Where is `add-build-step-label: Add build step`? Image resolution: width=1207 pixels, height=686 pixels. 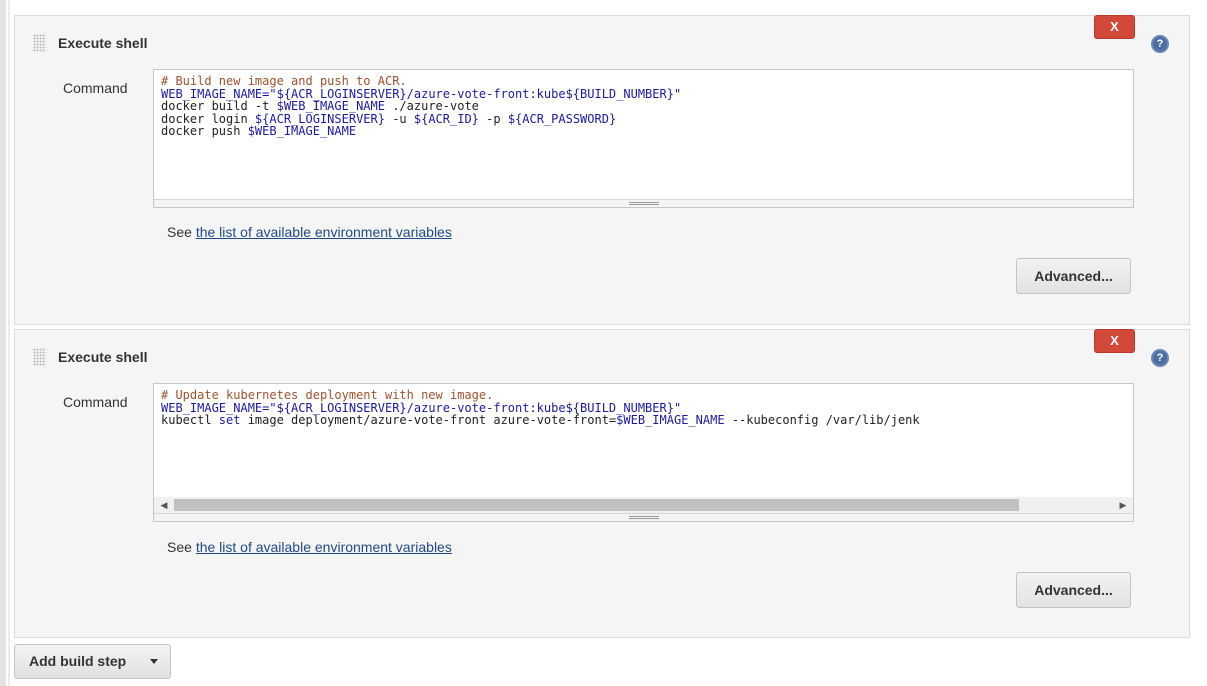
add-build-step-label: Add build step is located at coordinates (78, 661).